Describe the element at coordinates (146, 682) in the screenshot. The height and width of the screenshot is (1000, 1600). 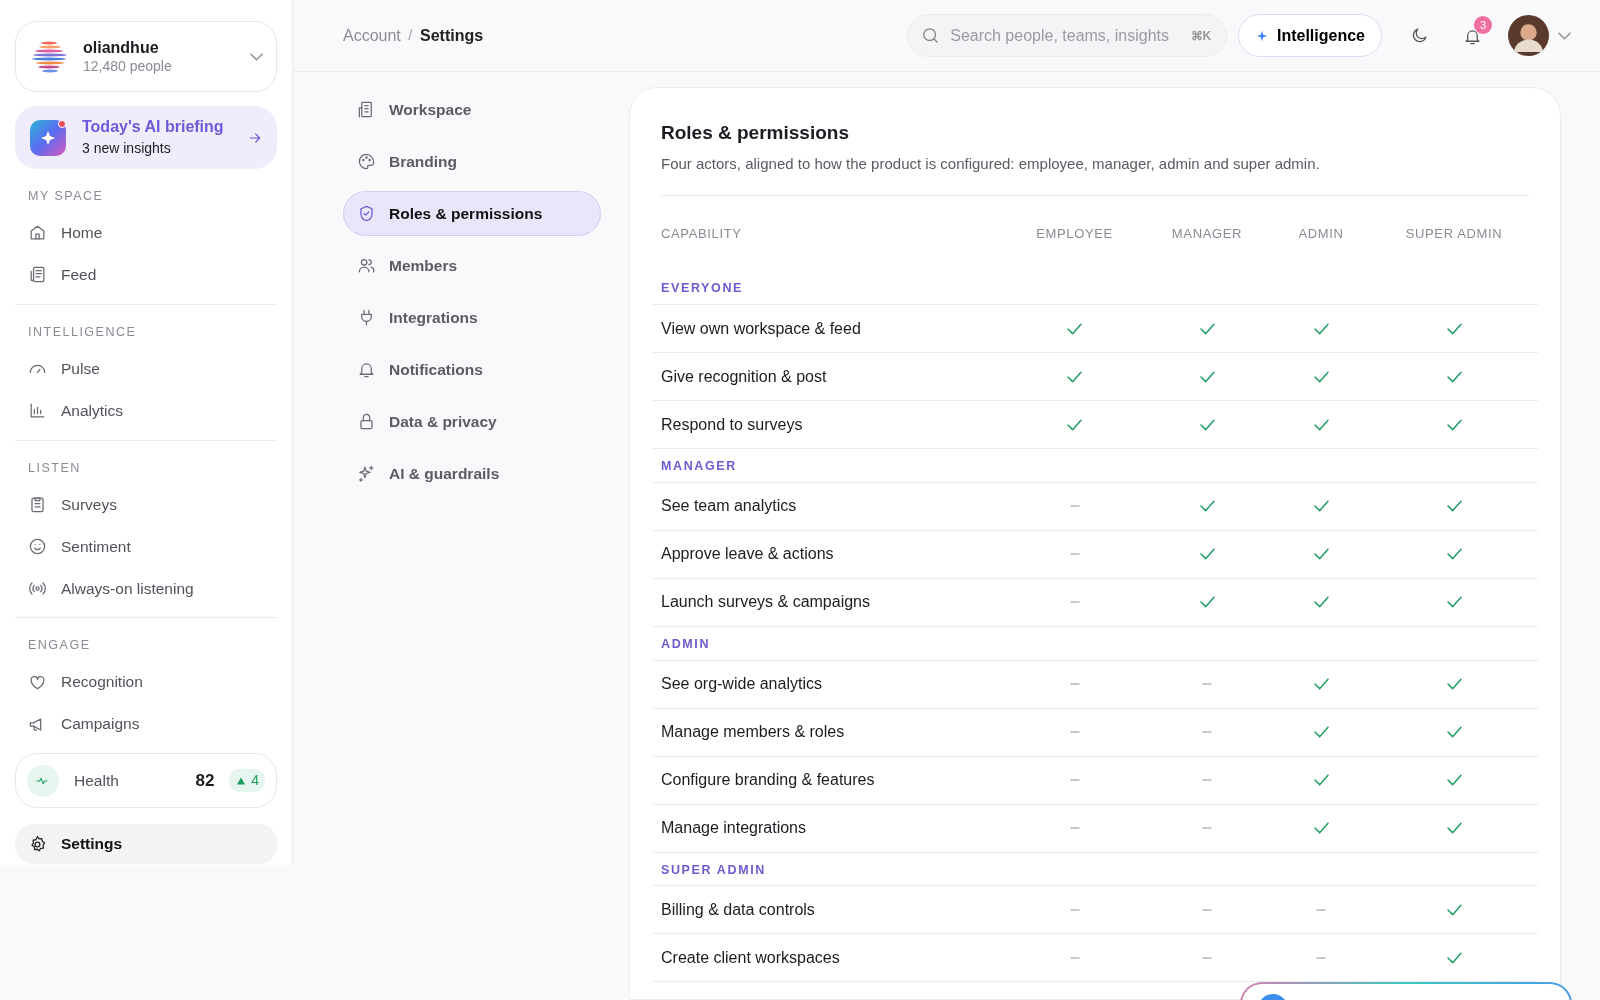
I see `nav-item: Recognition` at that location.